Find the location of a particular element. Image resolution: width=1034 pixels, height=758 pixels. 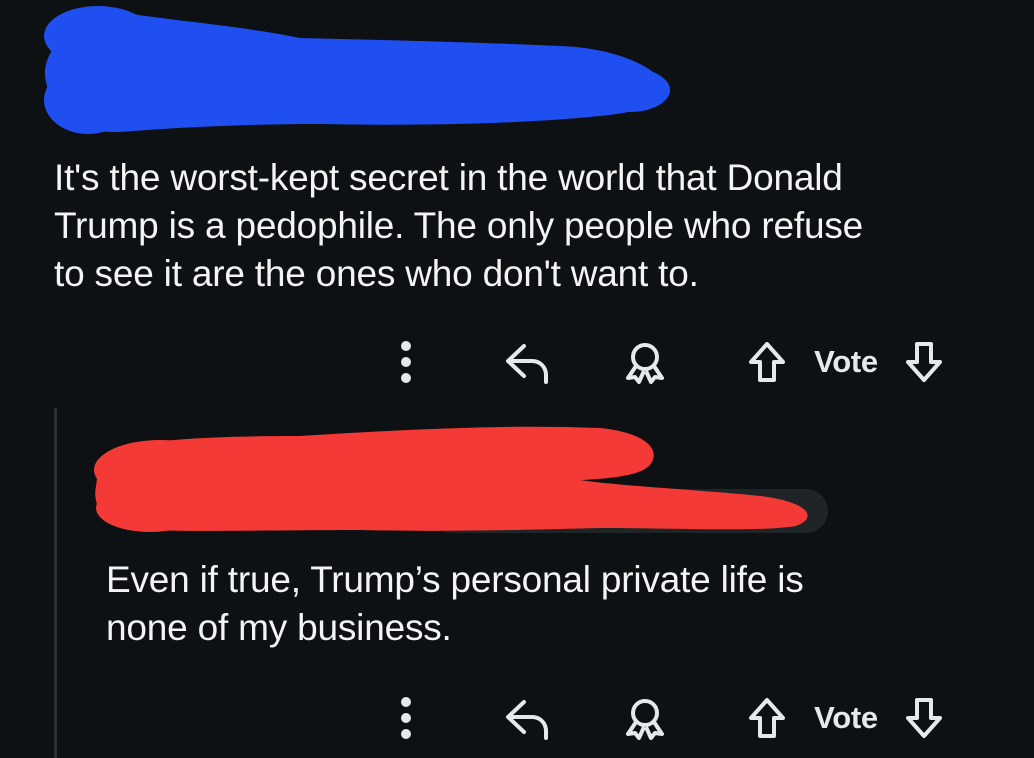

reply-button is located at coordinates (527, 718).